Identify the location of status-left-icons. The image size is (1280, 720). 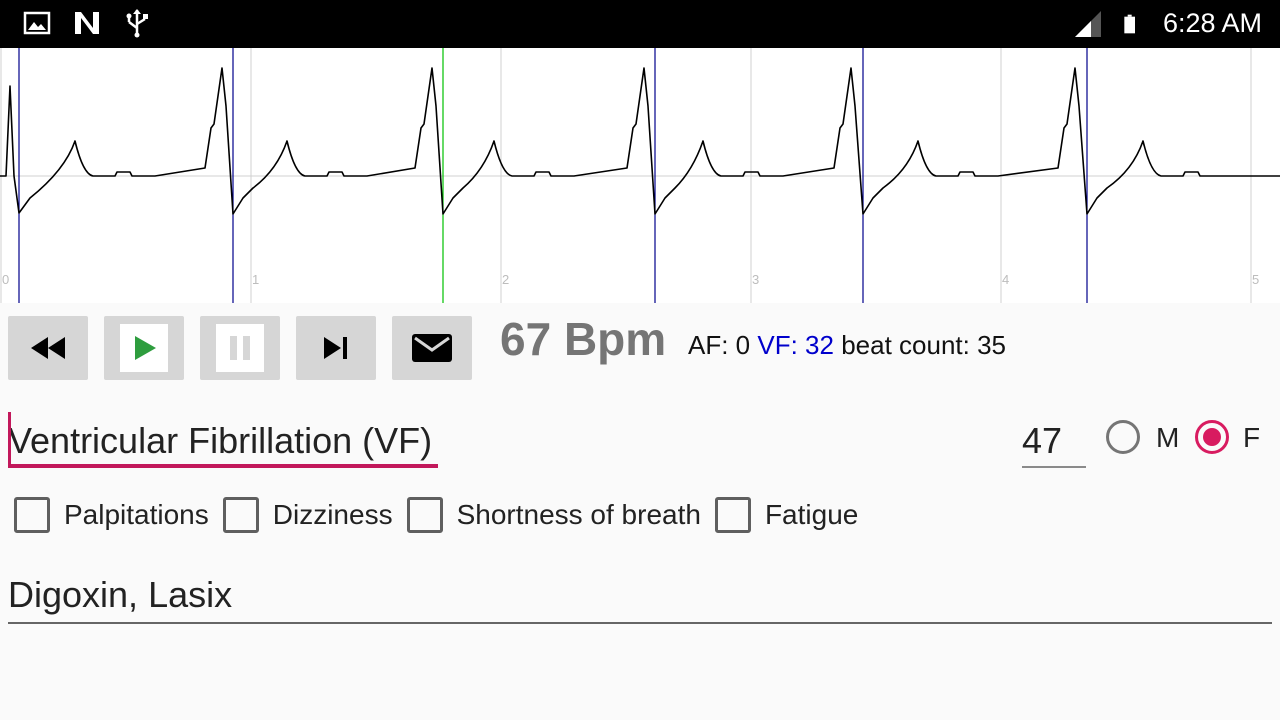
(87, 23).